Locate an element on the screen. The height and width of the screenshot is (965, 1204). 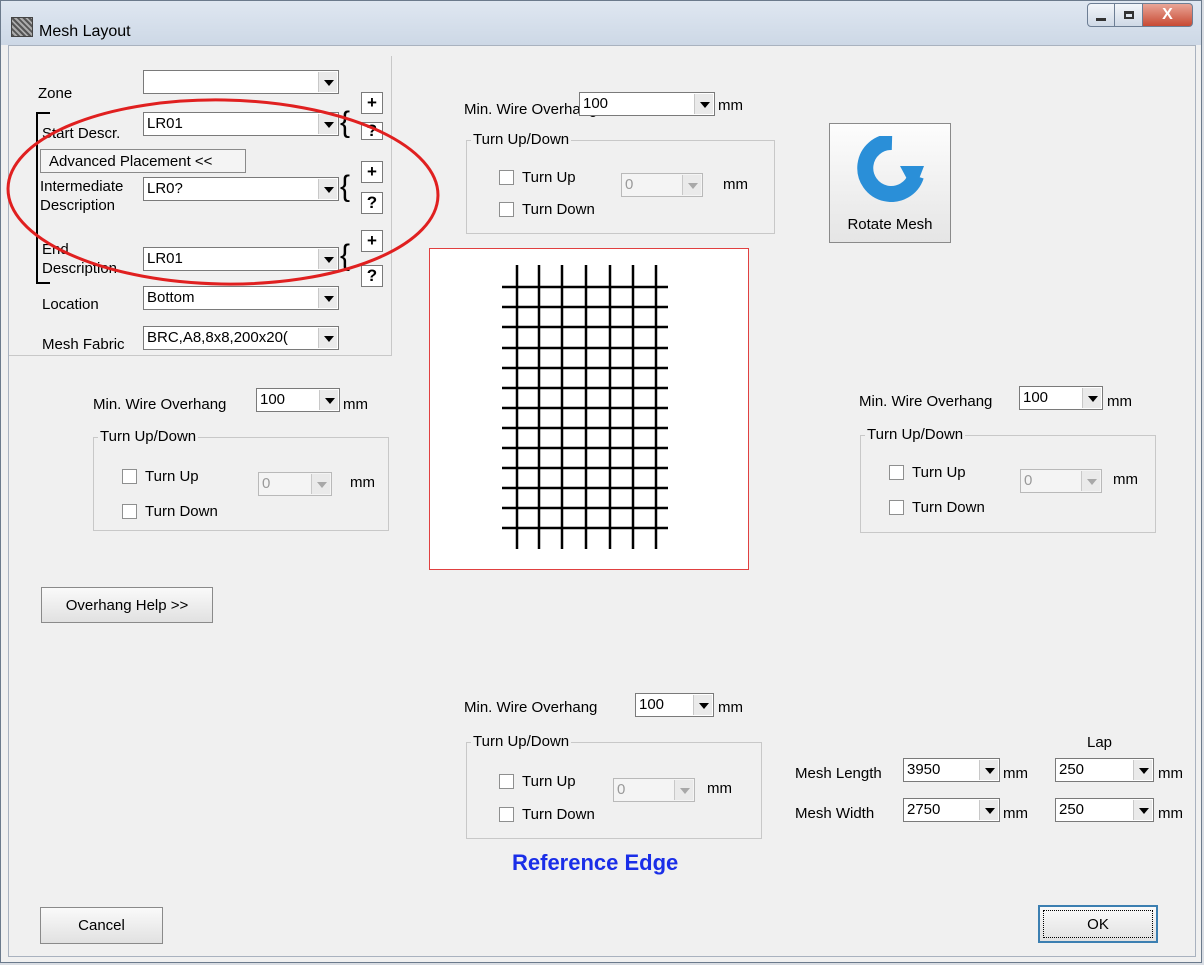
cancel-button: Cancel is located at coordinates (101, 925).